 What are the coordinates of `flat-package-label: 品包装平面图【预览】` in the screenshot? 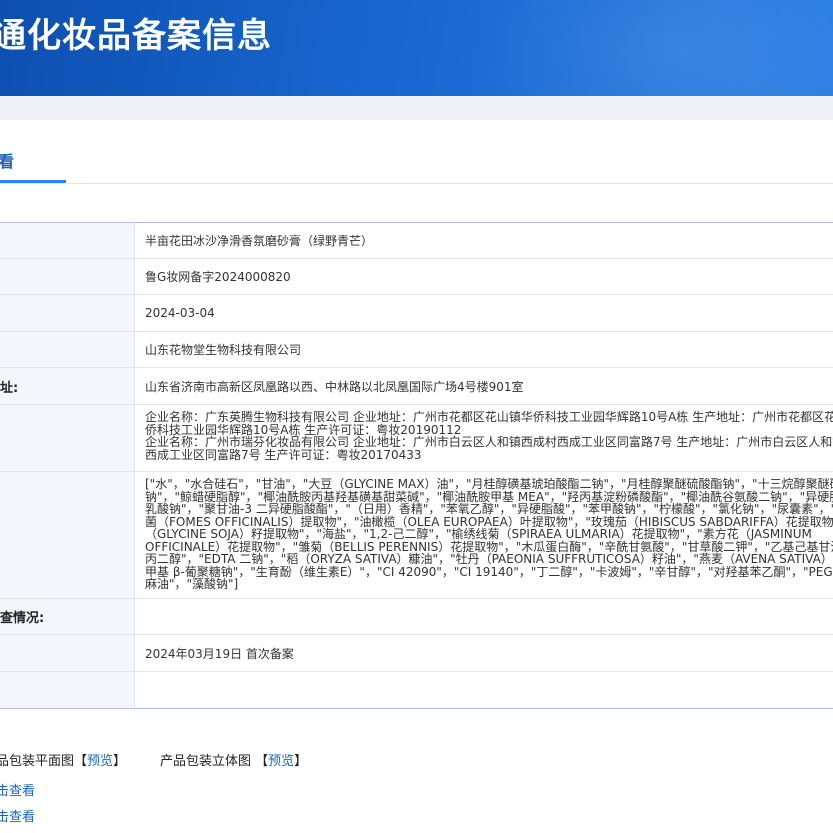 It's located at (63, 761).